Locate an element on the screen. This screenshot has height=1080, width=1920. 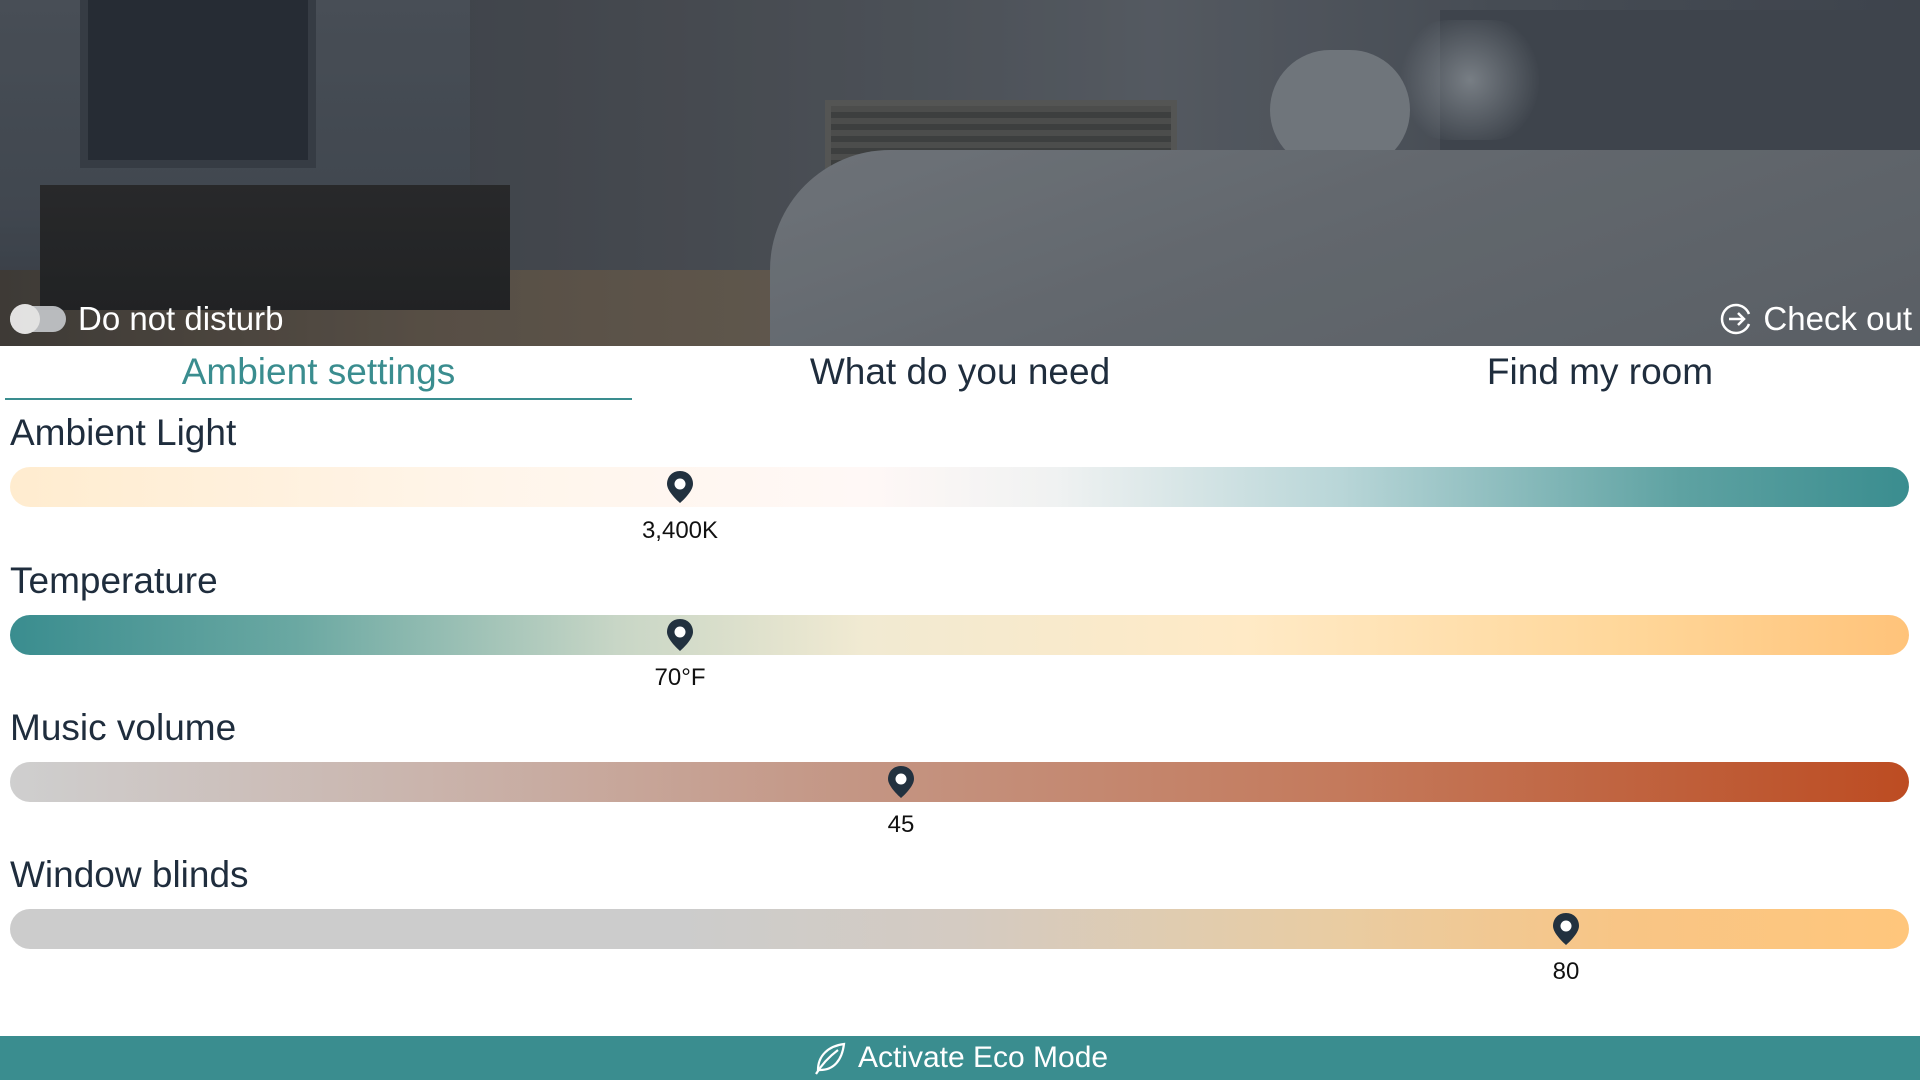
leaf-icon is located at coordinates (830, 1058).